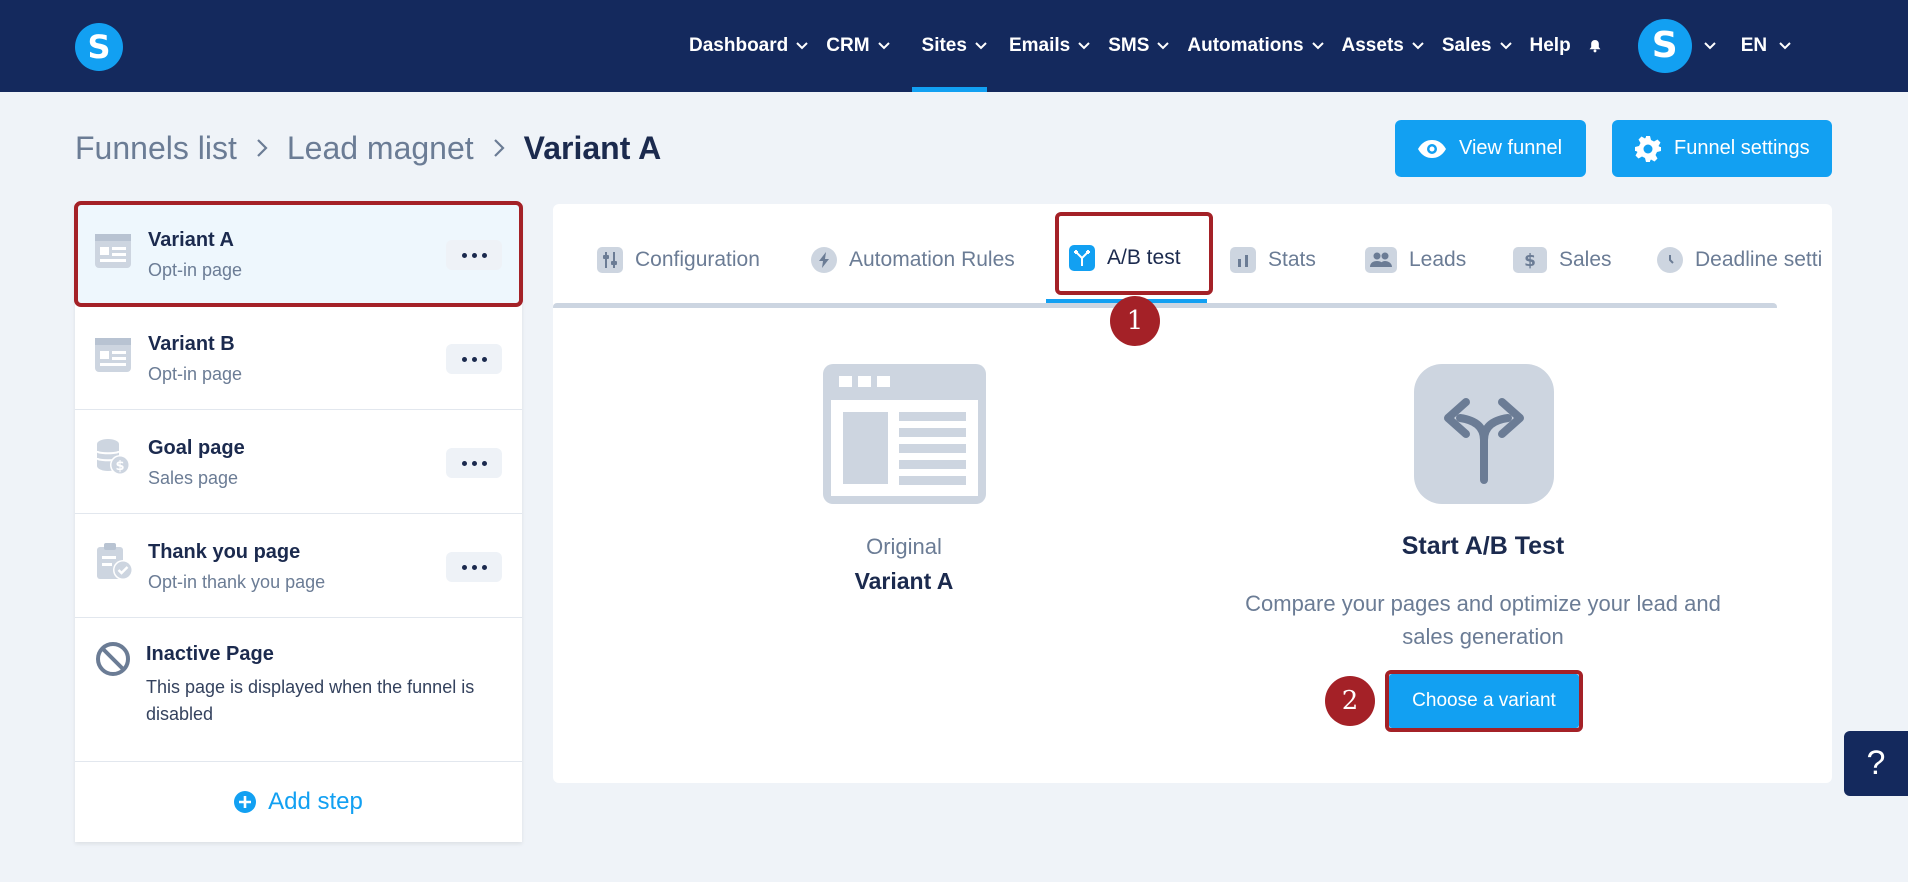 The height and width of the screenshot is (882, 1908). I want to click on step-title: Variant B, so click(191, 344).